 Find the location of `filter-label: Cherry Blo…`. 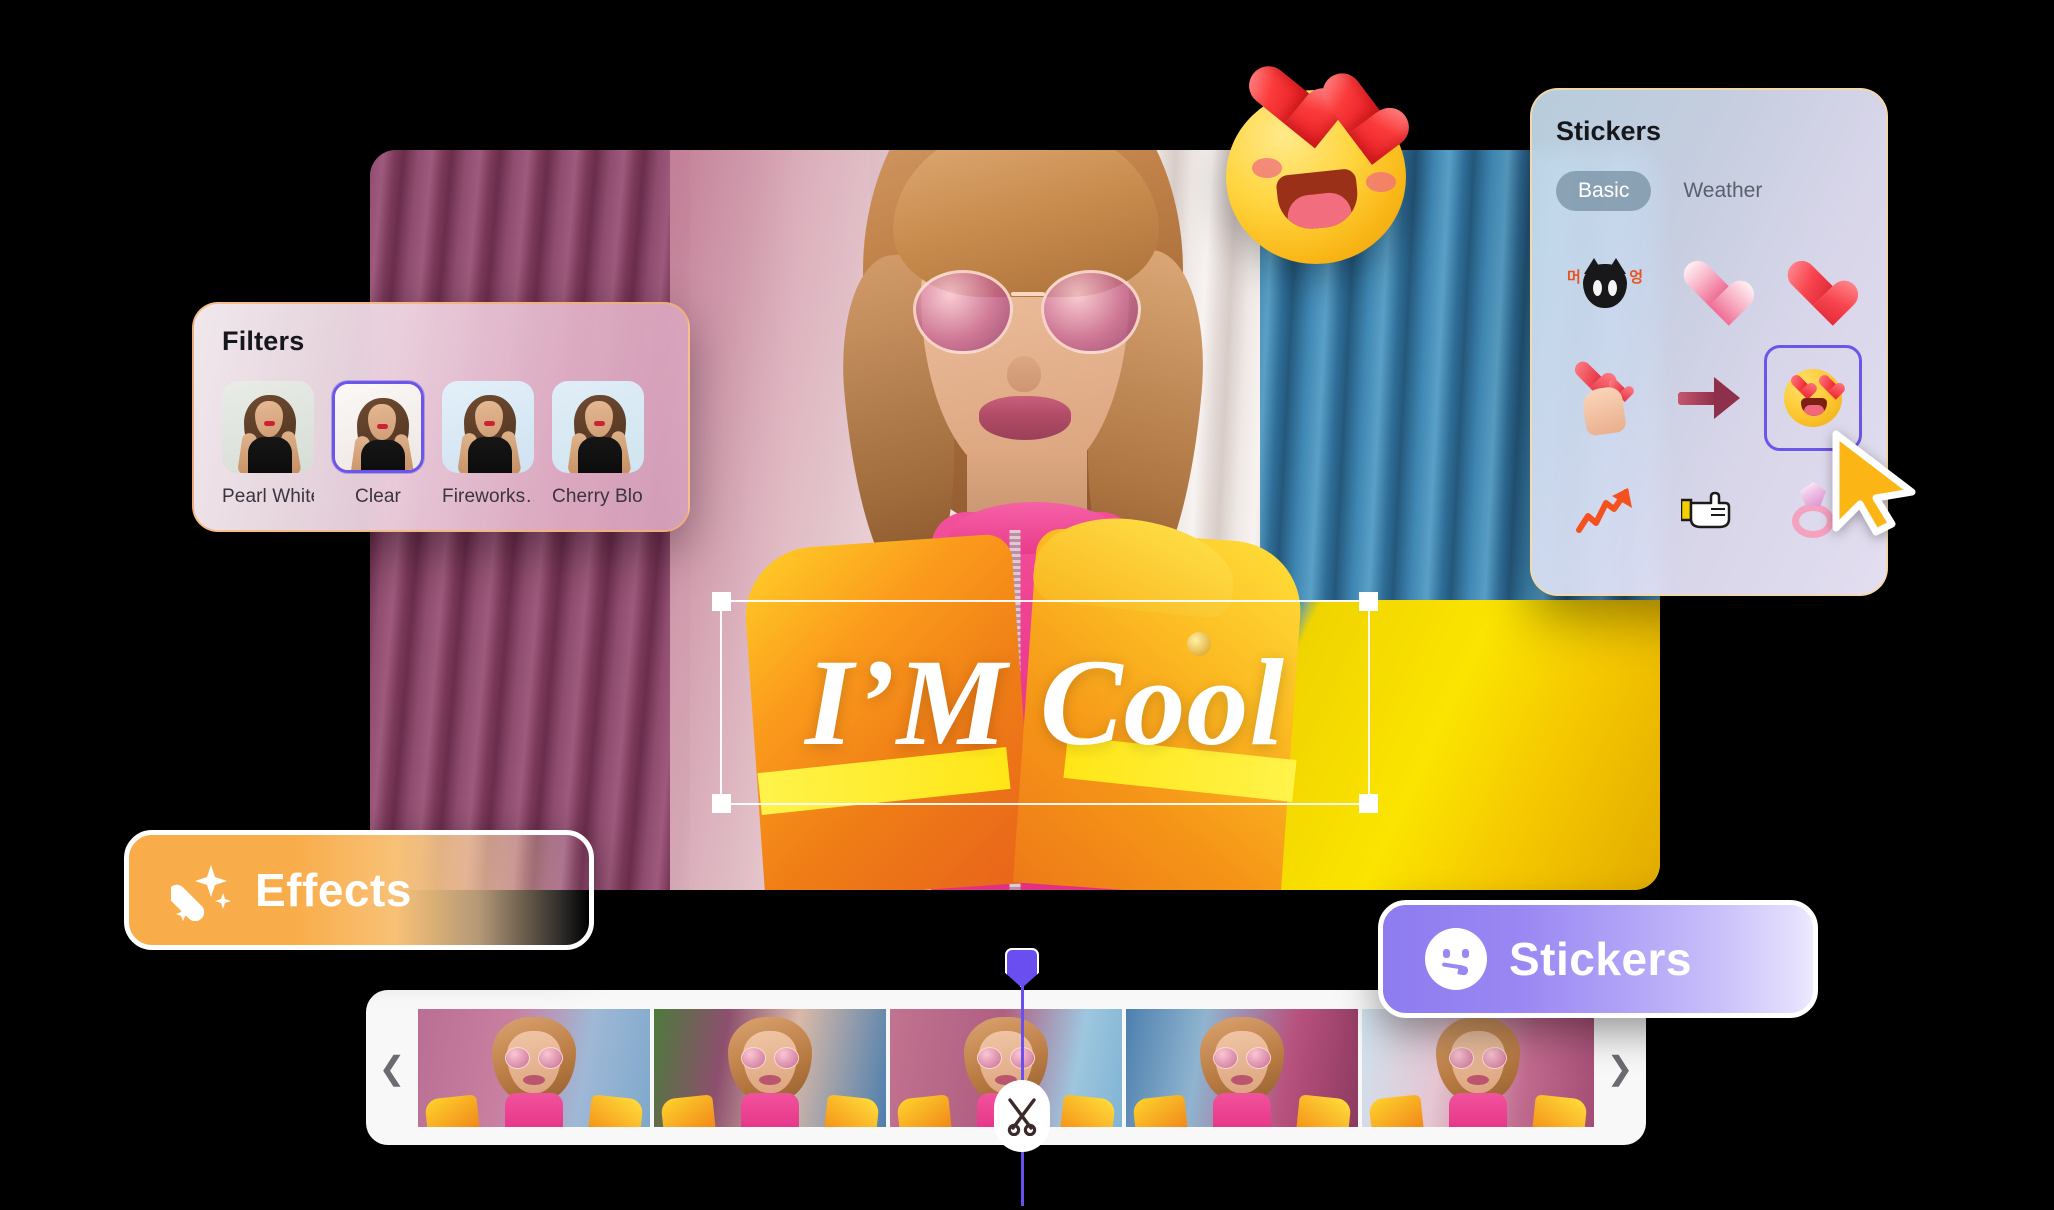

filter-label: Cherry Blo… is located at coordinates (598, 496).